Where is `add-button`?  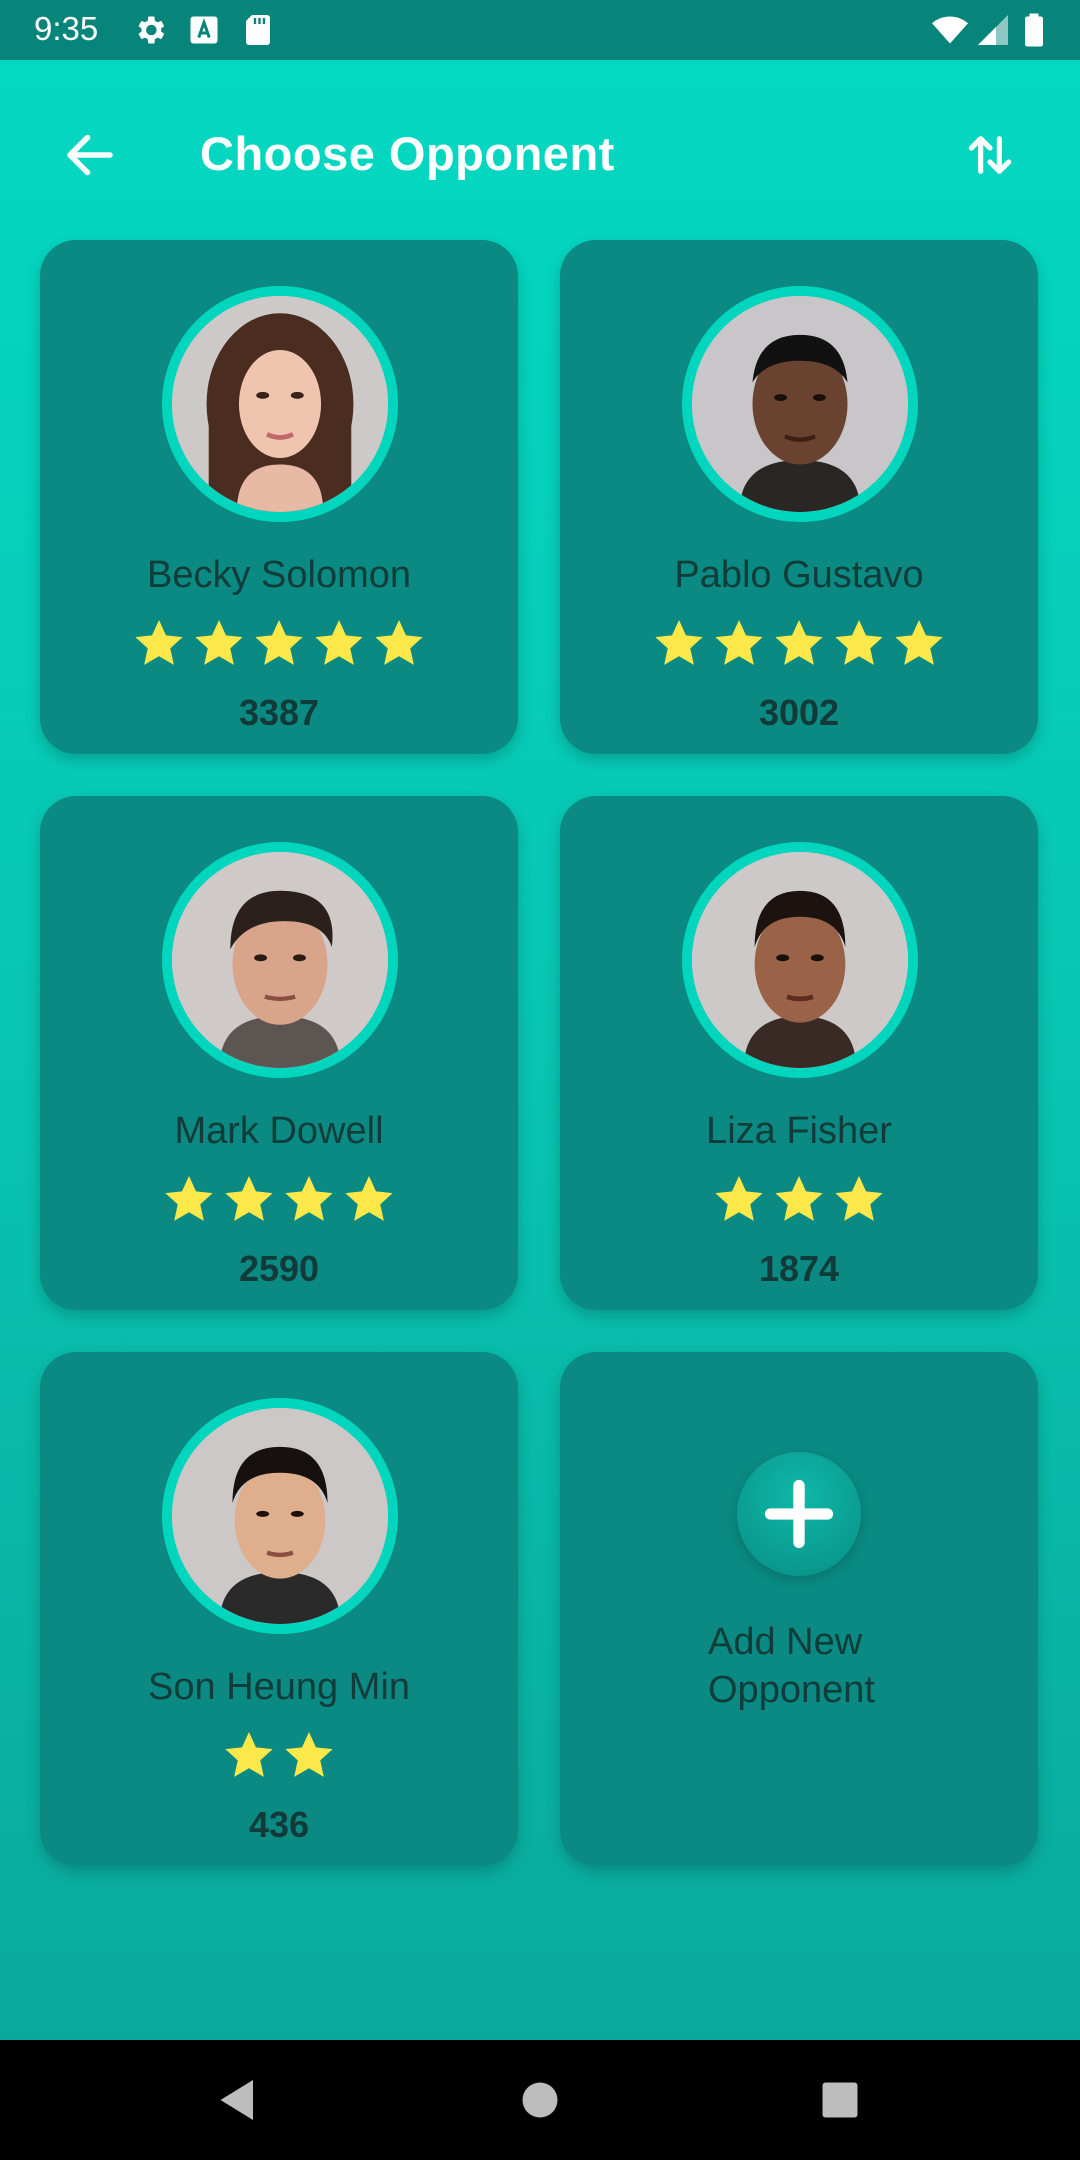
add-button is located at coordinates (799, 1514).